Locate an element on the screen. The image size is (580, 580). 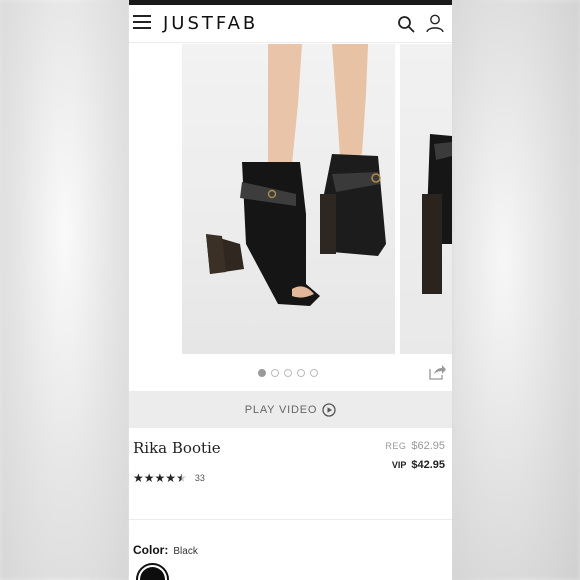
product-title: Rika Bootie is located at coordinates (177, 448).